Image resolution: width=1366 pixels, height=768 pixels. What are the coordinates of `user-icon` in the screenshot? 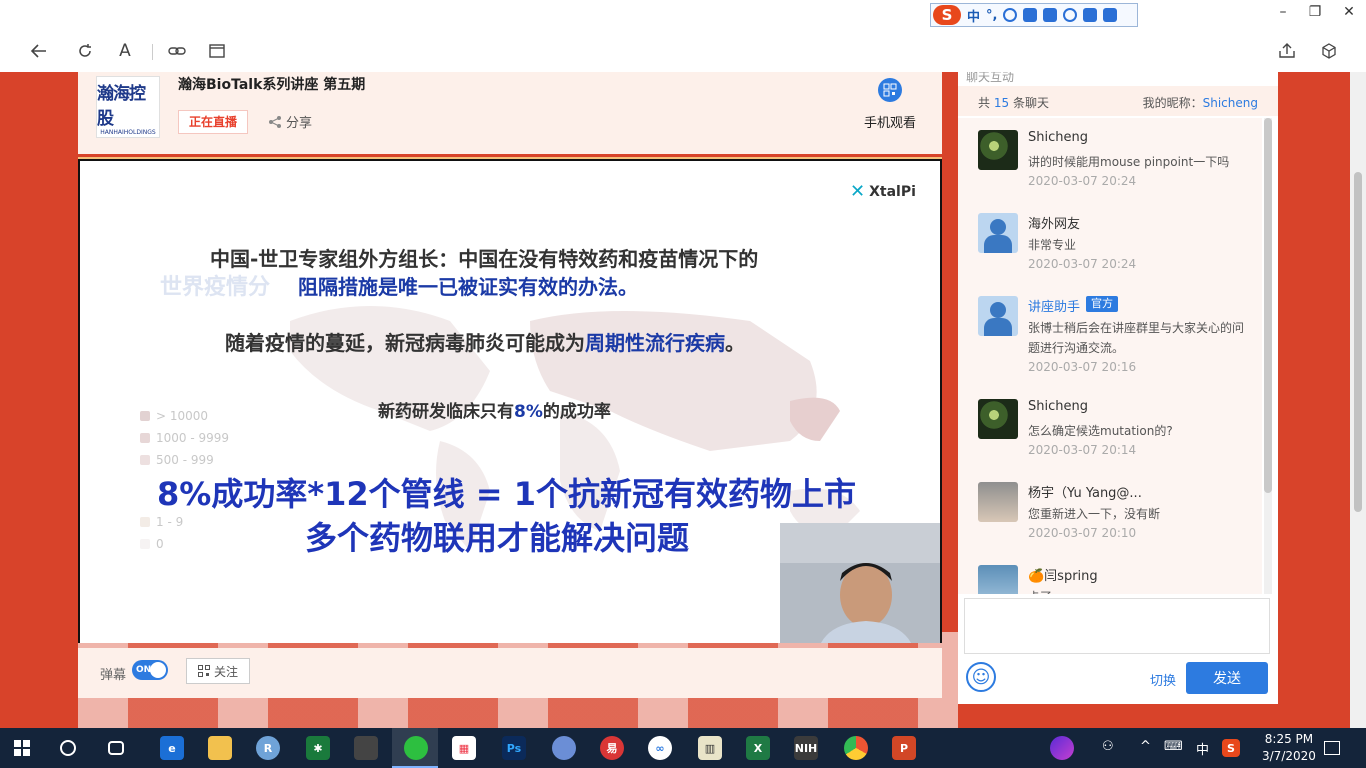 It's located at (1070, 15).